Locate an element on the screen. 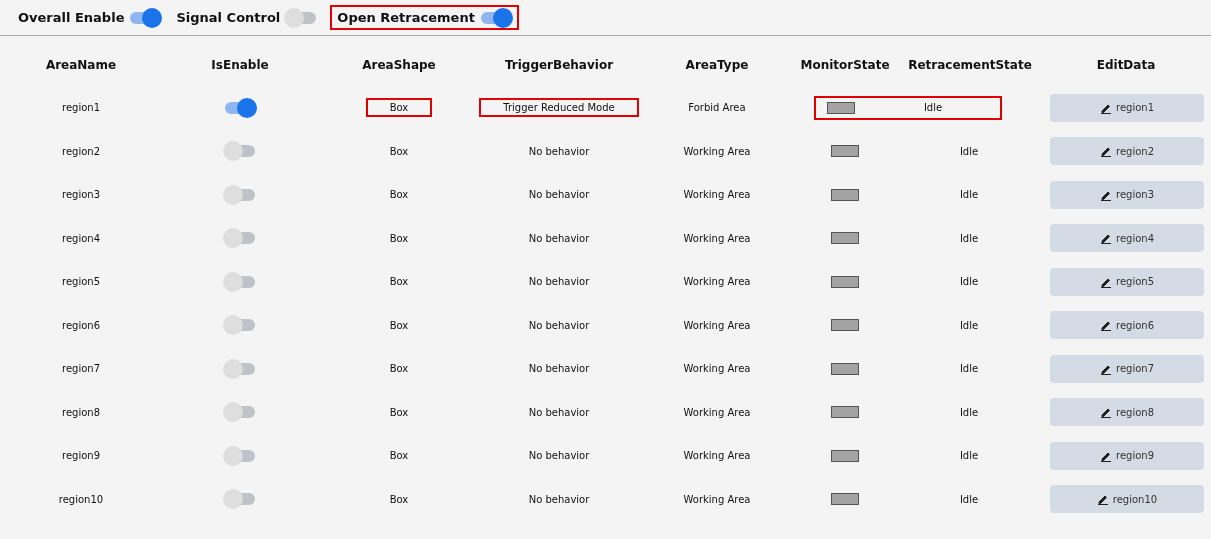 The height and width of the screenshot is (539, 1211). edit-button: region10 is located at coordinates (1127, 499).